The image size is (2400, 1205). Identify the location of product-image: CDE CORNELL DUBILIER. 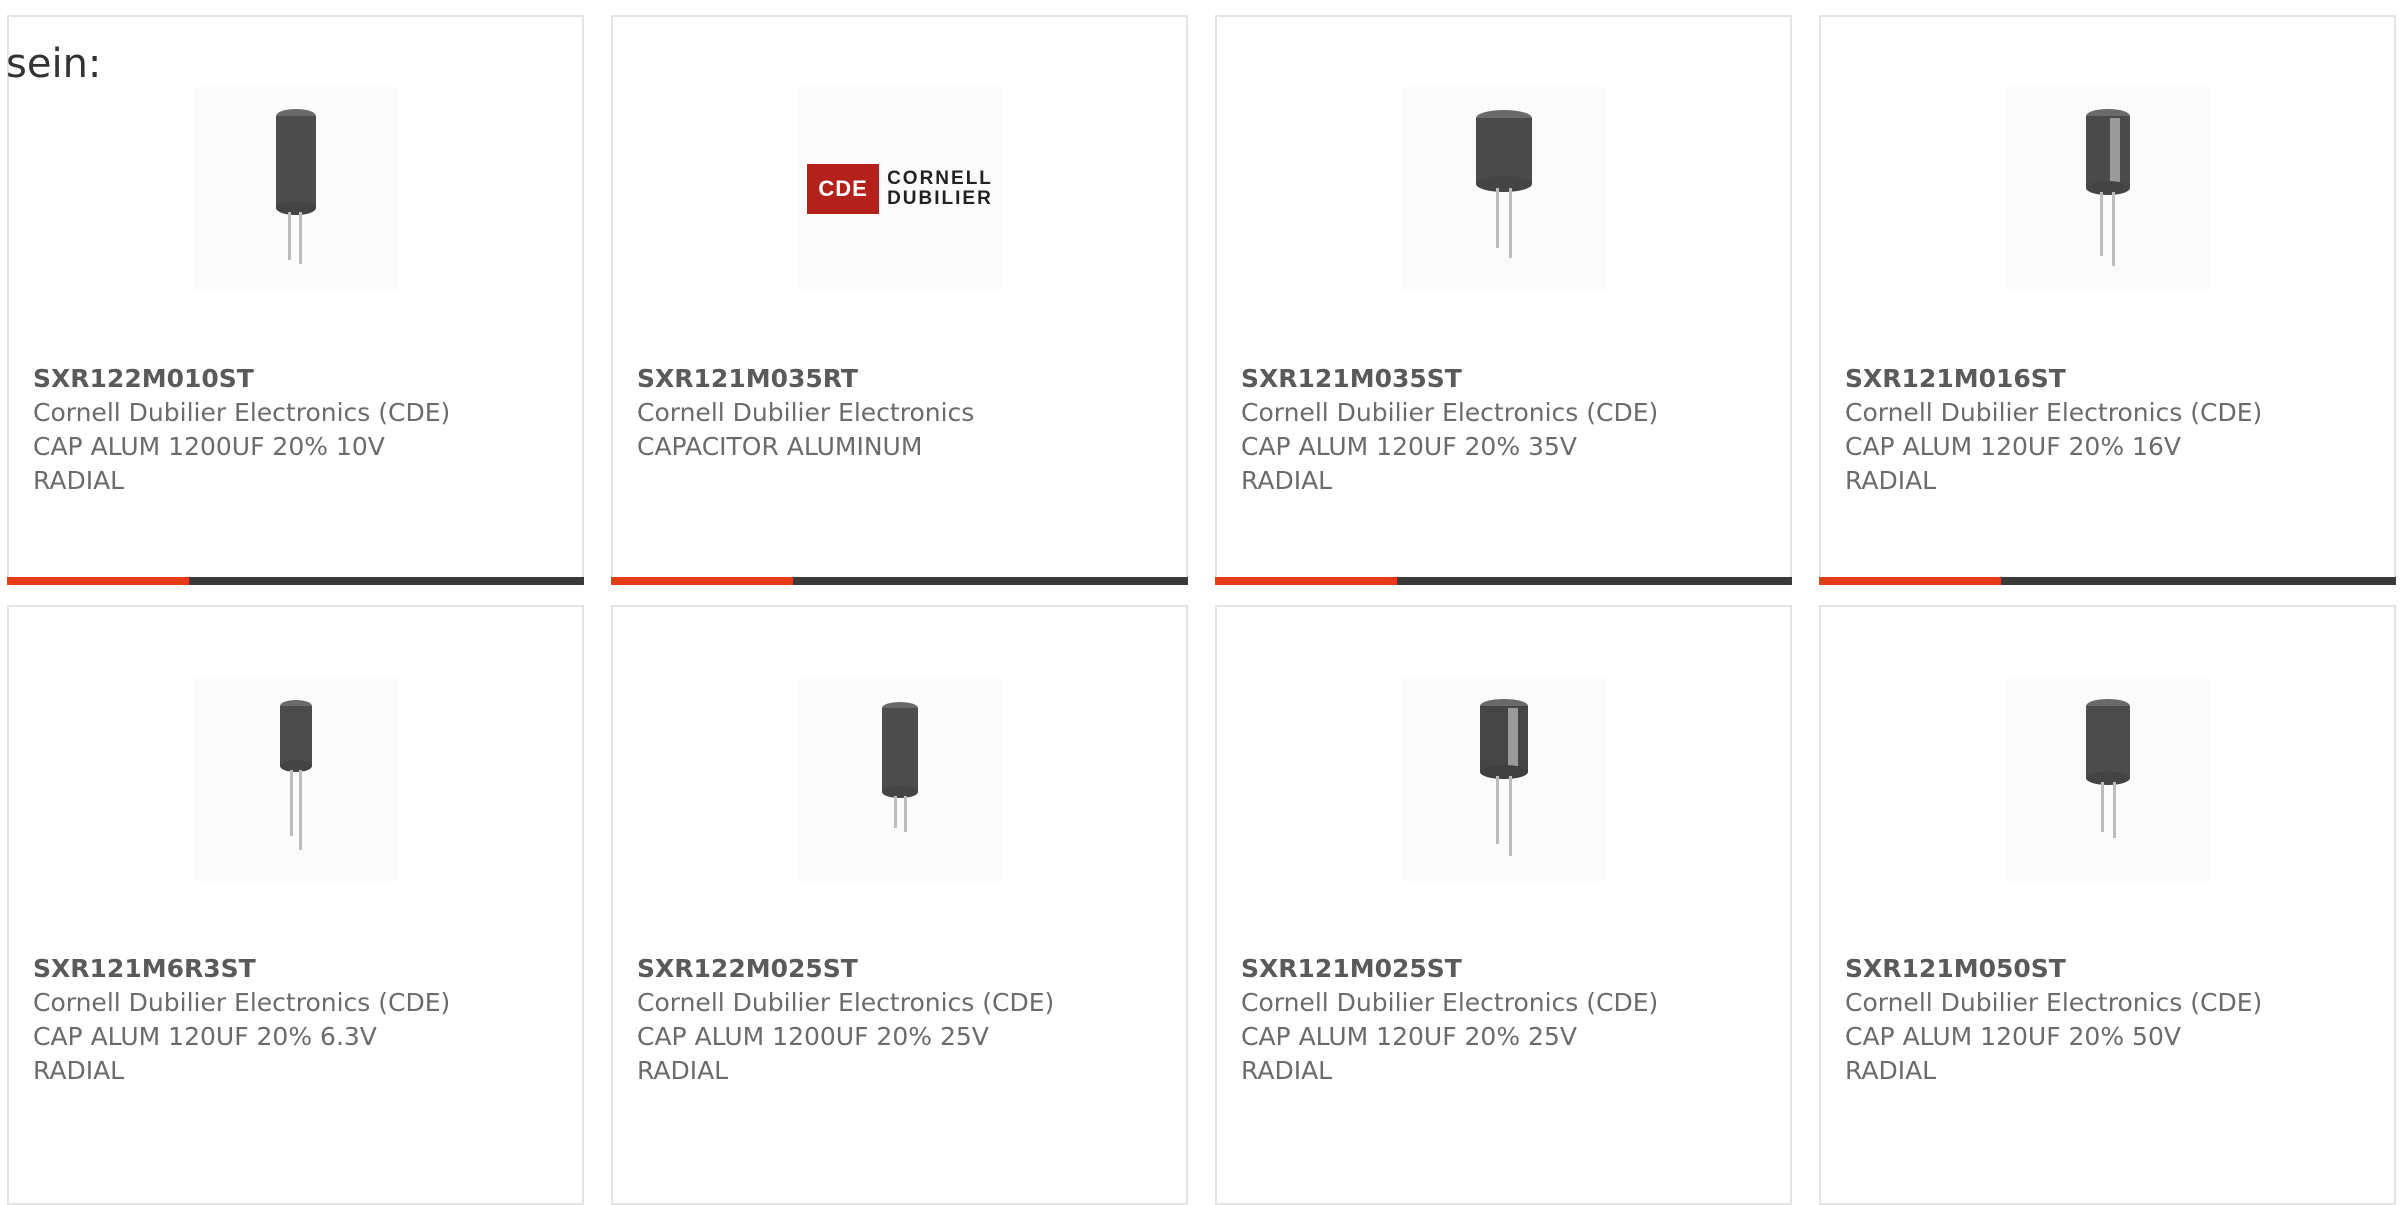
(900, 189).